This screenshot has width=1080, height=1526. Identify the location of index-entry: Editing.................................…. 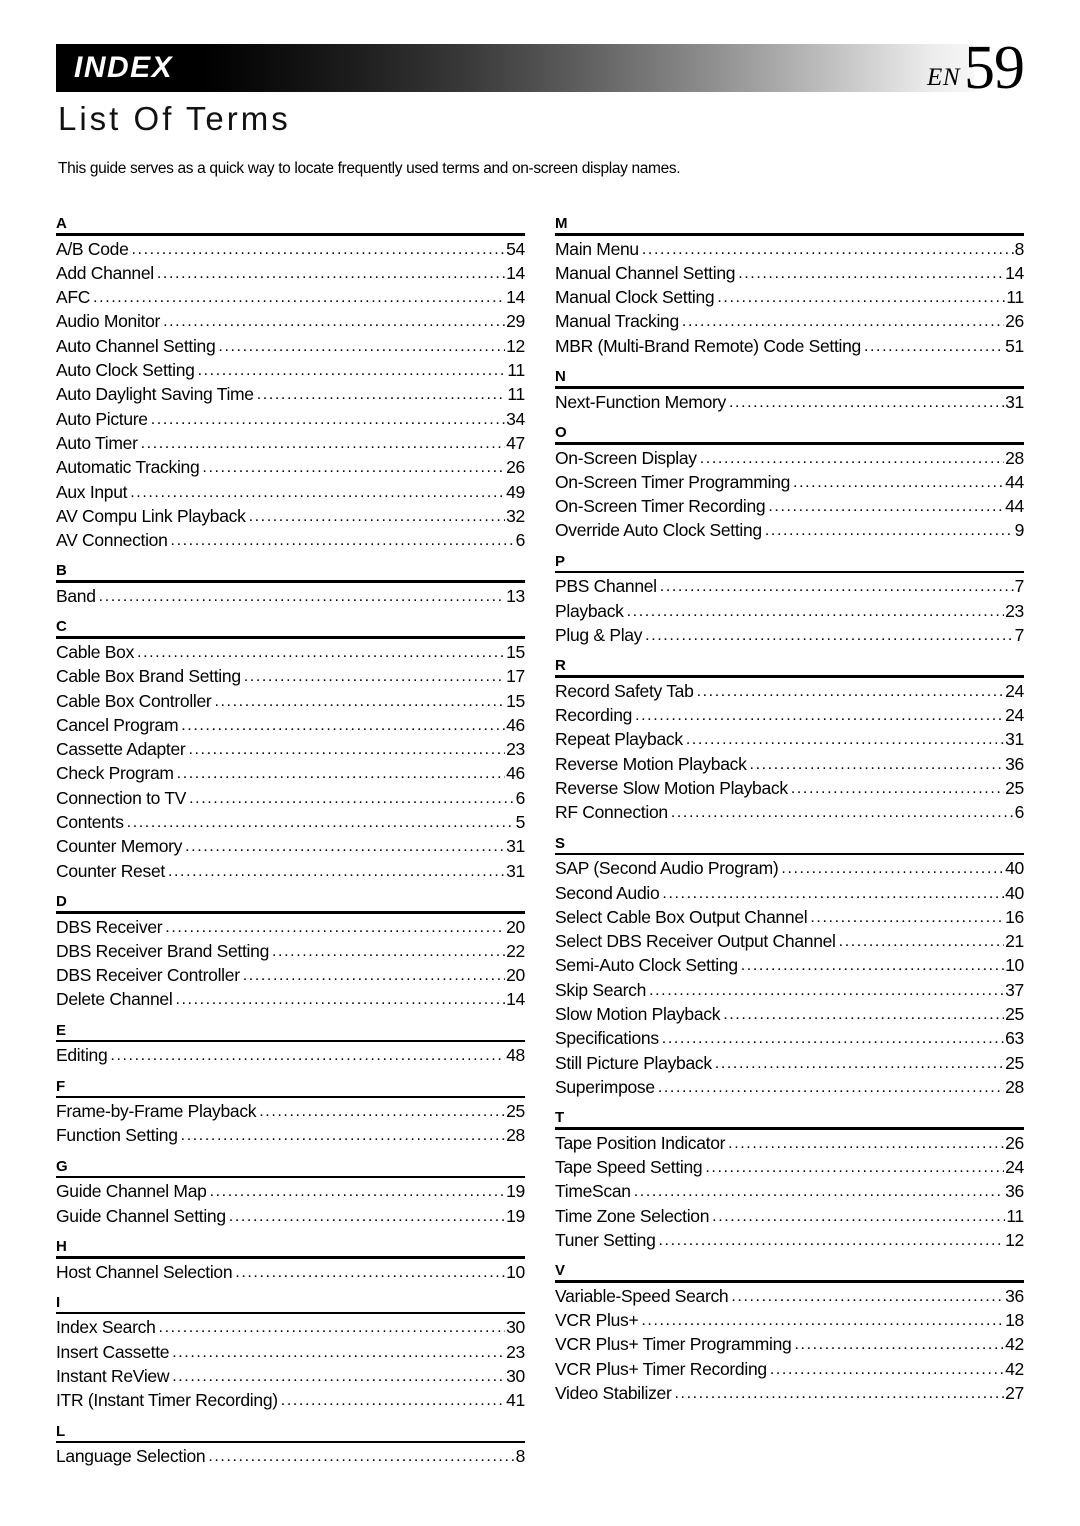
(290, 1056).